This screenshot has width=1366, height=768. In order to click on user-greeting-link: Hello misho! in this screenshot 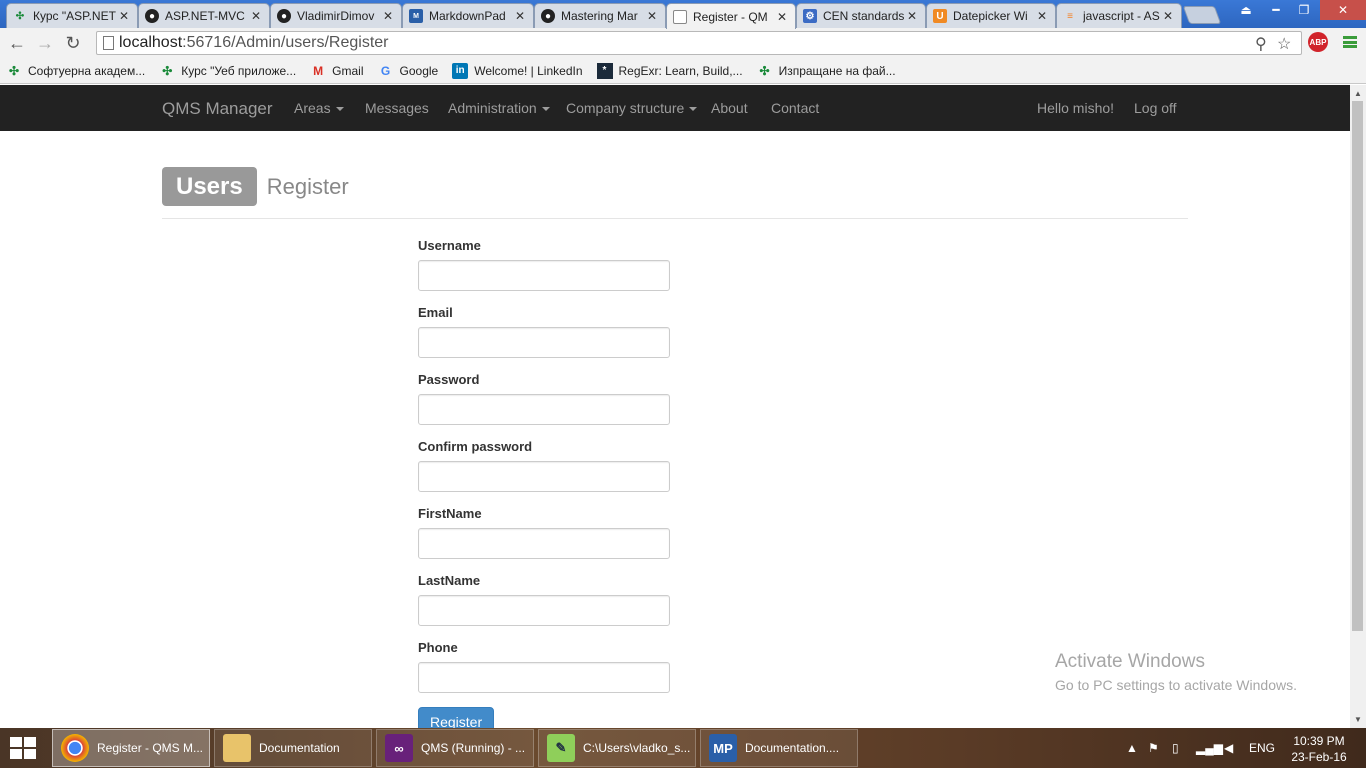, I will do `click(1075, 108)`.